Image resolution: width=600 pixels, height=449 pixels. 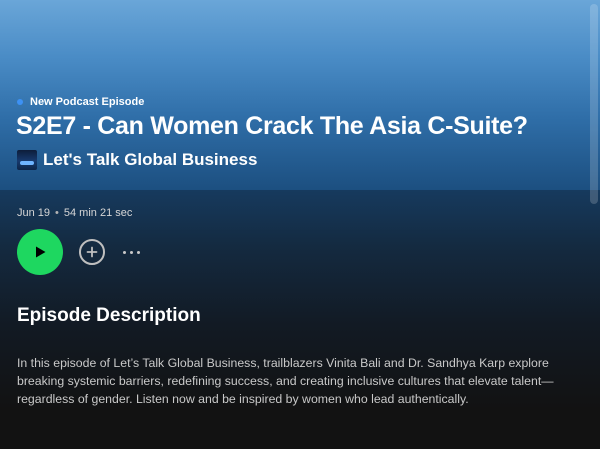 What do you see at coordinates (20, 102) in the screenshot?
I see `new-indicator-dot` at bounding box center [20, 102].